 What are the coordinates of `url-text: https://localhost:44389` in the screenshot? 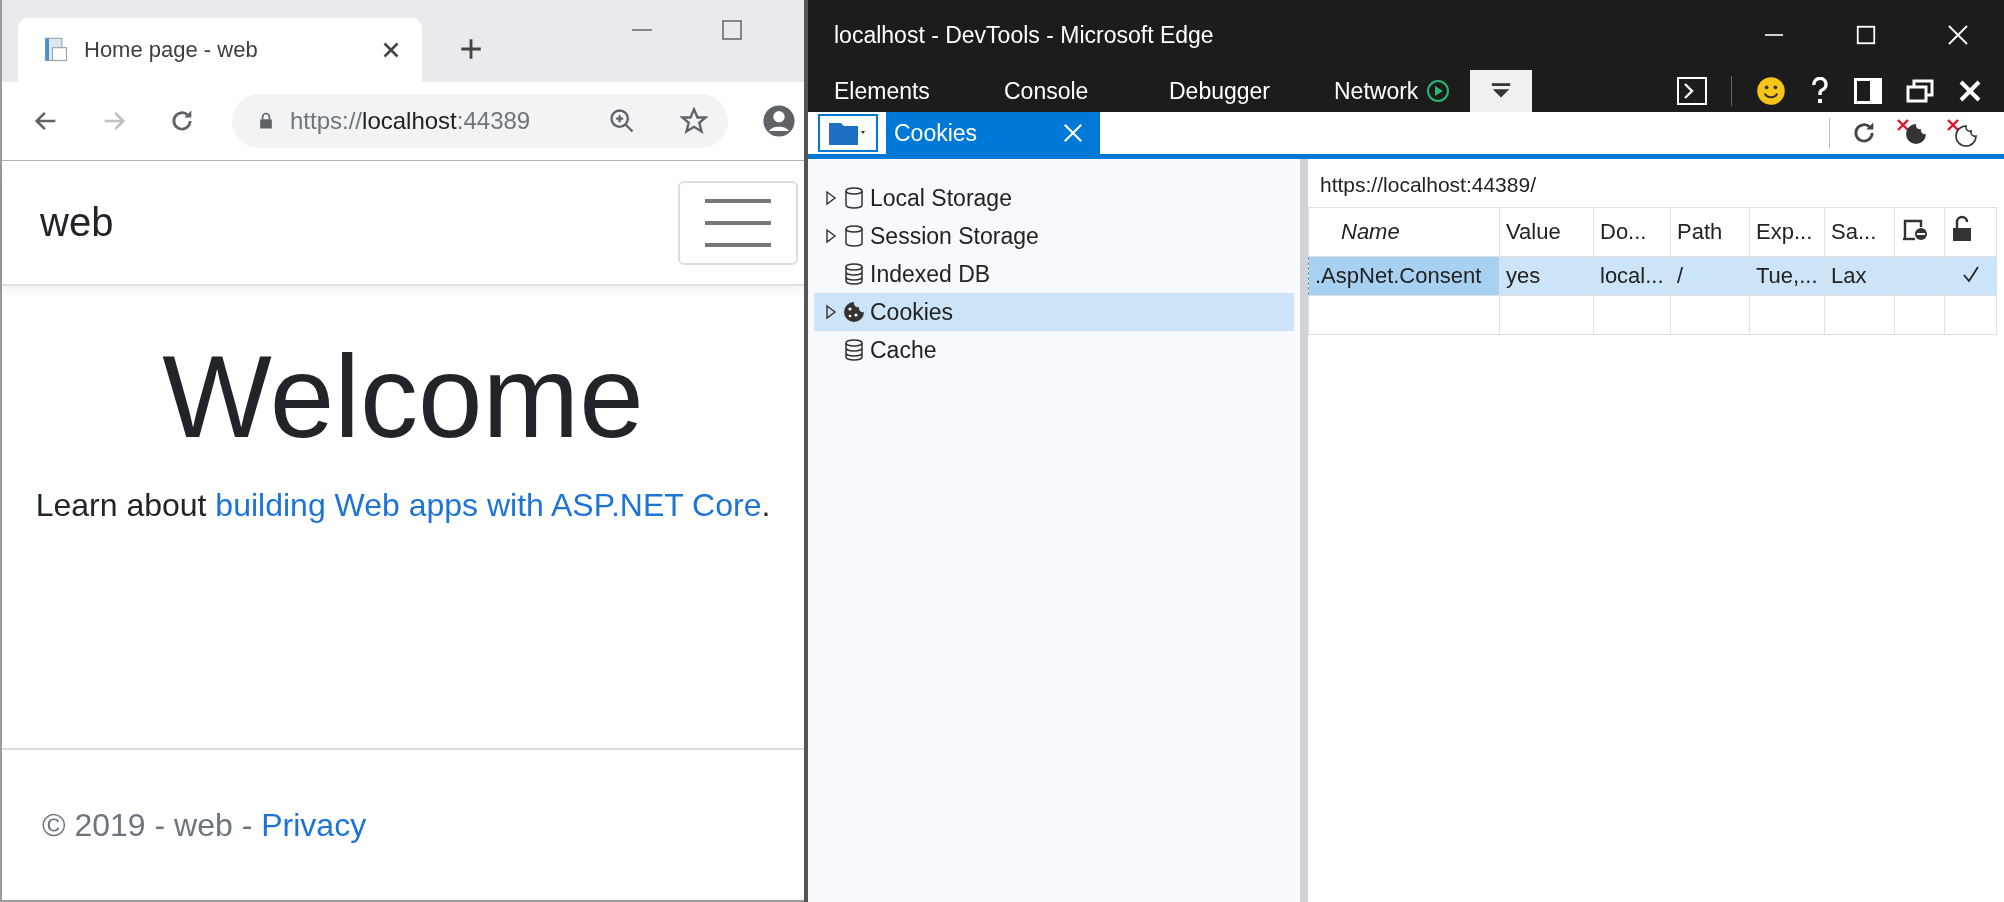 It's located at (411, 121).